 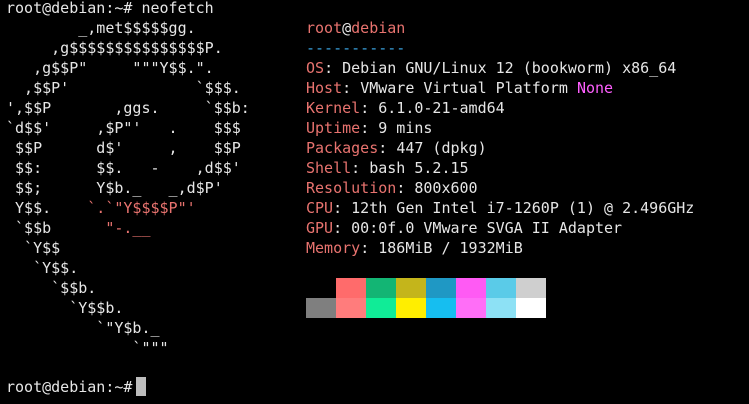 I want to click on info-row: Kernel: 6.1.0-21-amd64, so click(x=500, y=108).